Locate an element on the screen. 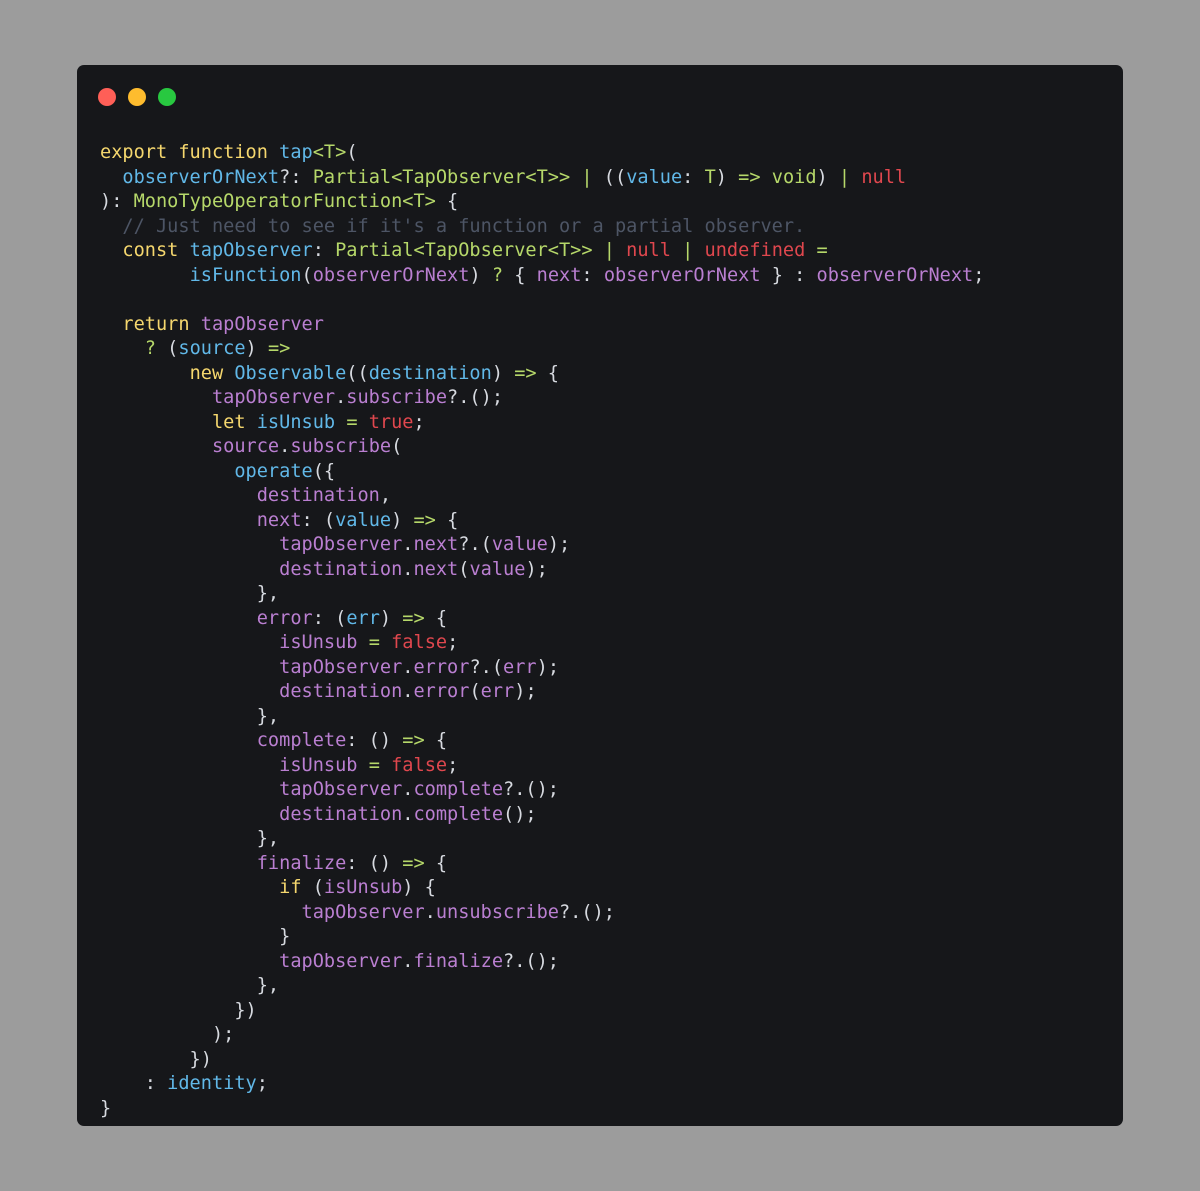  code-token: ? is located at coordinates (150, 348).